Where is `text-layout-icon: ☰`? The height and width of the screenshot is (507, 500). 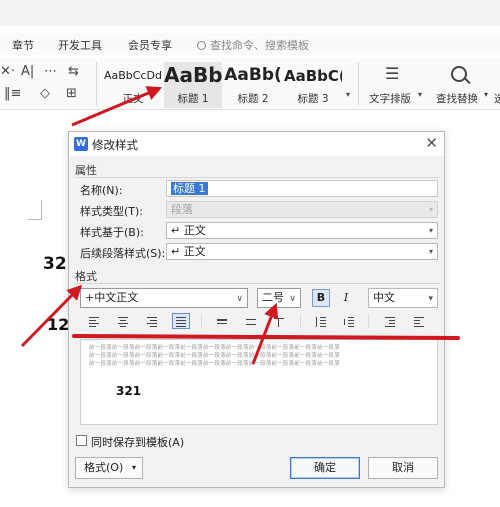
text-layout-icon: ☰ is located at coordinates (392, 73).